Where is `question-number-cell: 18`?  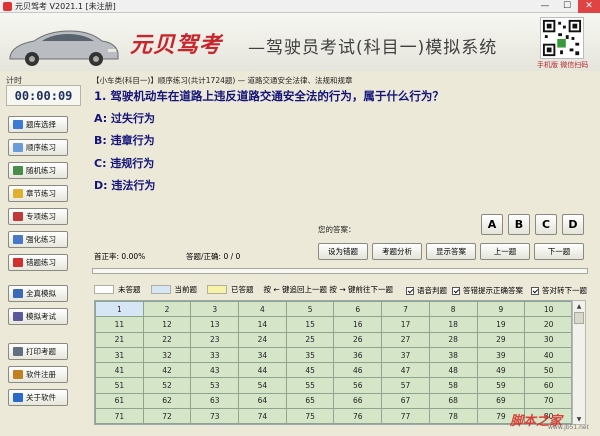
question-number-cell: 18 is located at coordinates (453, 324).